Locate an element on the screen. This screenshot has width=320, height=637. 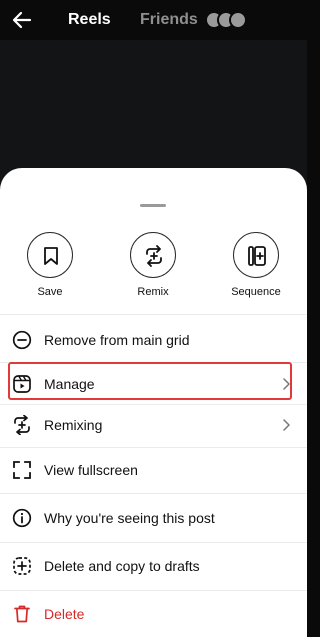
menu-item-label: Delete and copy to drafts is located at coordinates (122, 566).